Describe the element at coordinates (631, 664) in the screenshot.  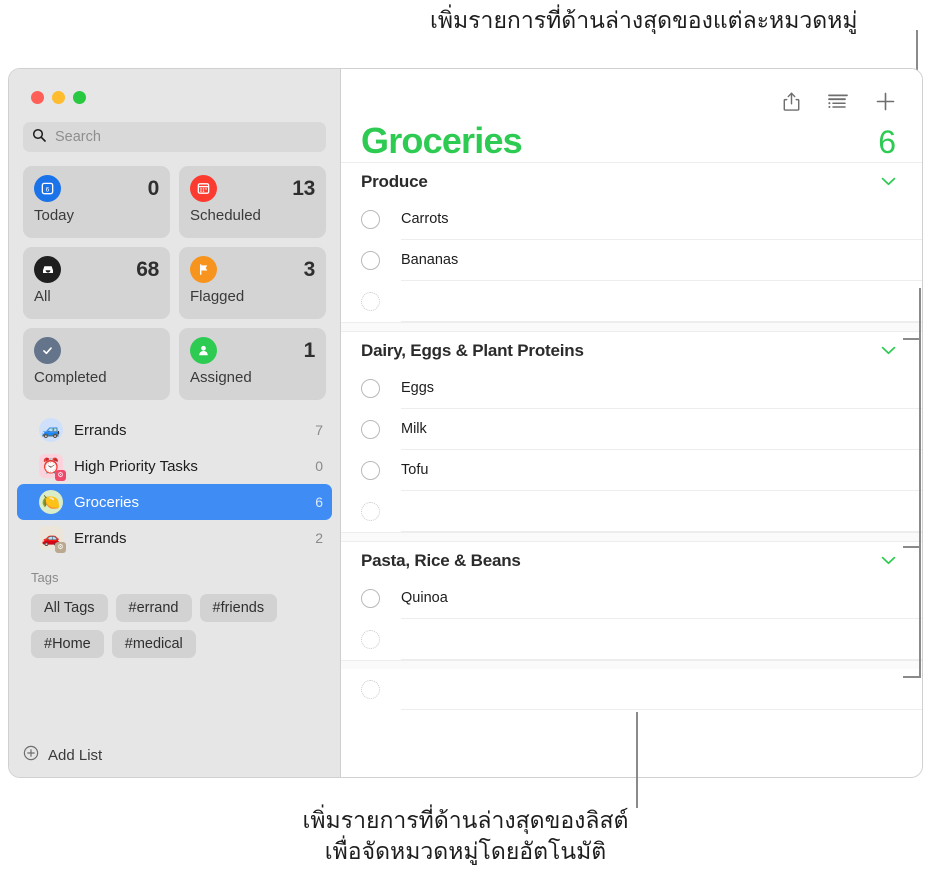
I see `section-divider` at that location.